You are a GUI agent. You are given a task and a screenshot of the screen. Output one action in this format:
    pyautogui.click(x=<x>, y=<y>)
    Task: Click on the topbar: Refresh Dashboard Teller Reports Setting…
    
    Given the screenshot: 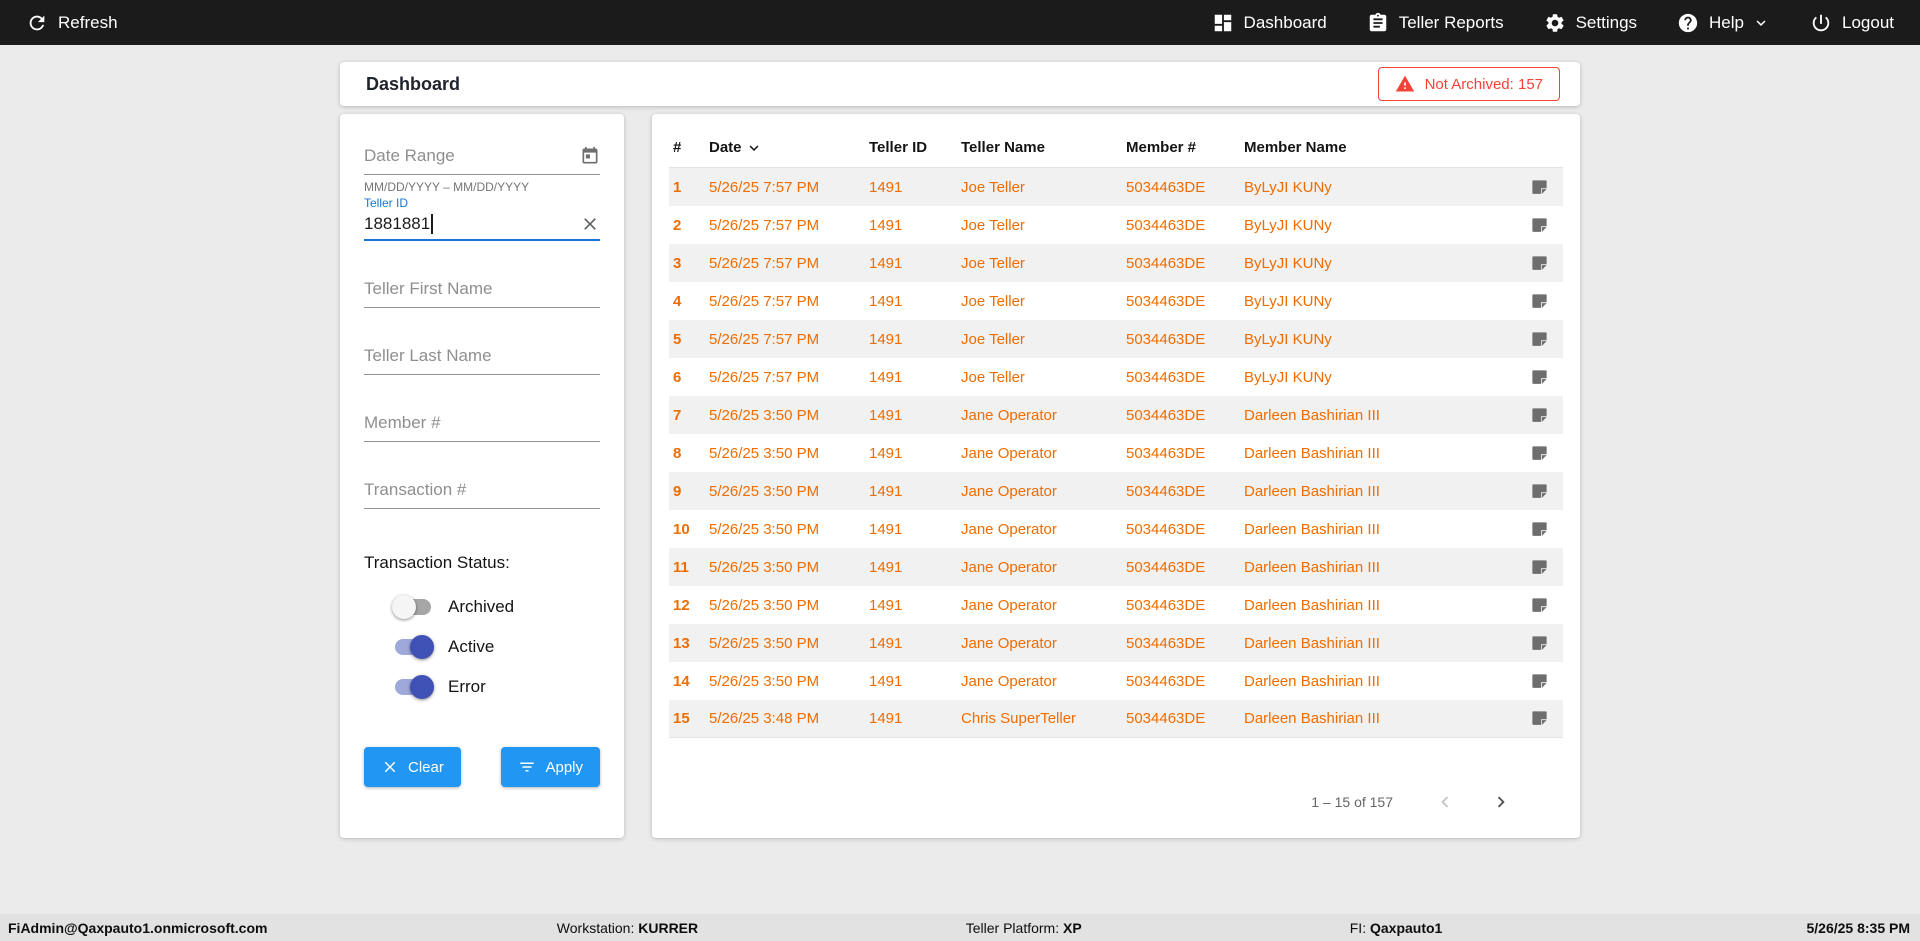 What is the action you would take?
    pyautogui.click(x=960, y=22)
    